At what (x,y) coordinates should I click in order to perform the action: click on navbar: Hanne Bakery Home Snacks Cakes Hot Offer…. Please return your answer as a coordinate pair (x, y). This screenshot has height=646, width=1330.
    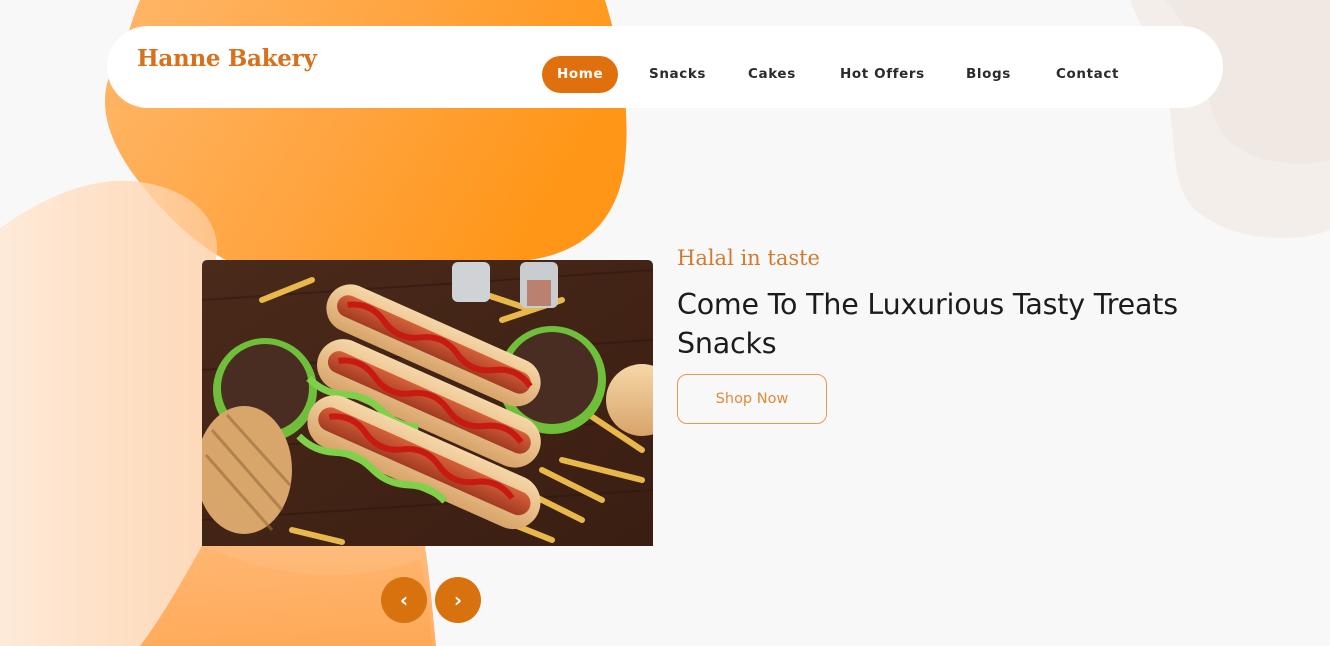
    Looking at the image, I should click on (665, 67).